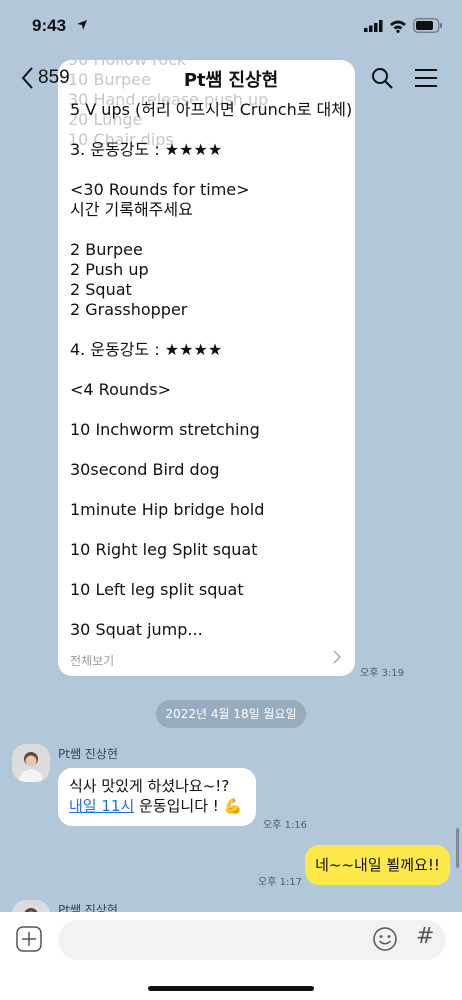 This screenshot has height=1000, width=462. What do you see at coordinates (231, 27) in the screenshot?
I see `status-bar: 9:43` at bounding box center [231, 27].